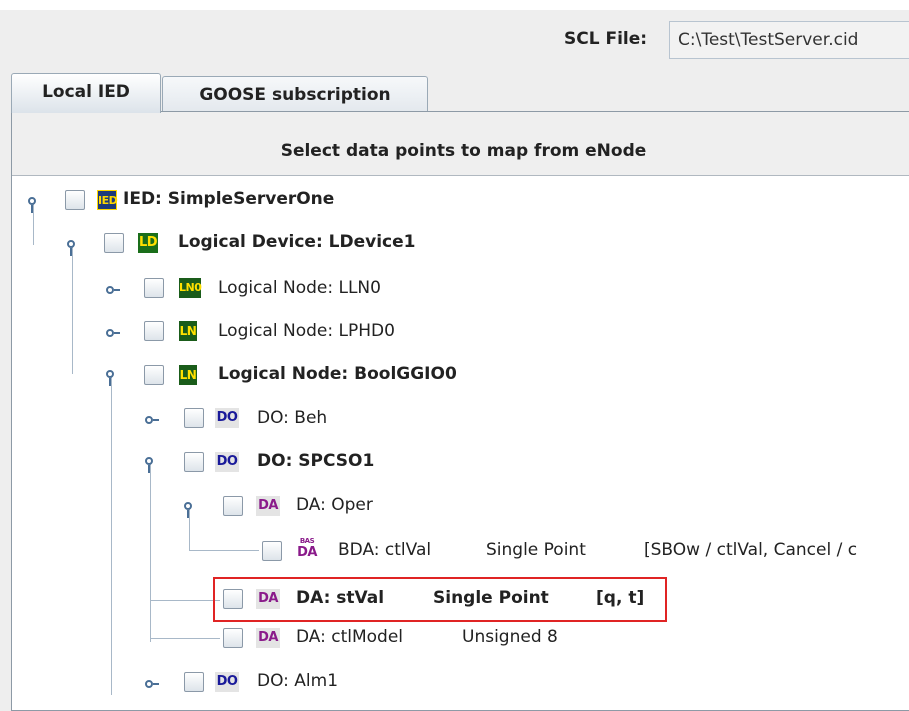  What do you see at coordinates (337, 374) in the screenshot?
I see `tree-node-label: Logical Node: BoolGGIO0` at bounding box center [337, 374].